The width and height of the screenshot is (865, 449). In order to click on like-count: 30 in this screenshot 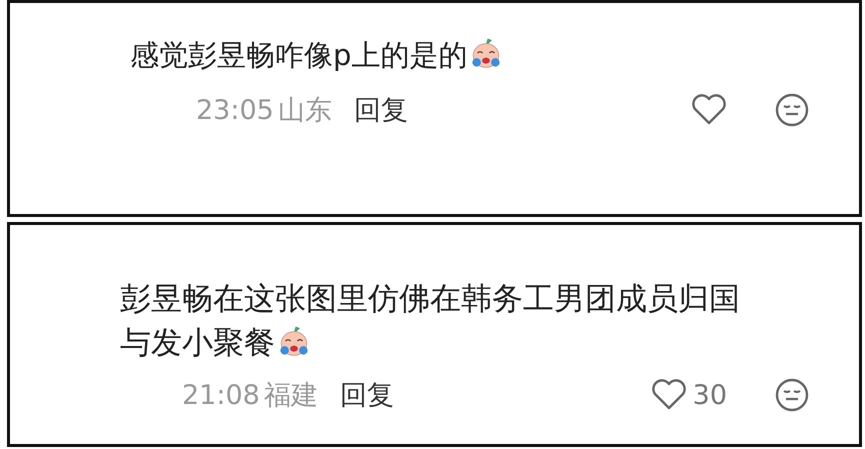, I will do `click(709, 395)`.